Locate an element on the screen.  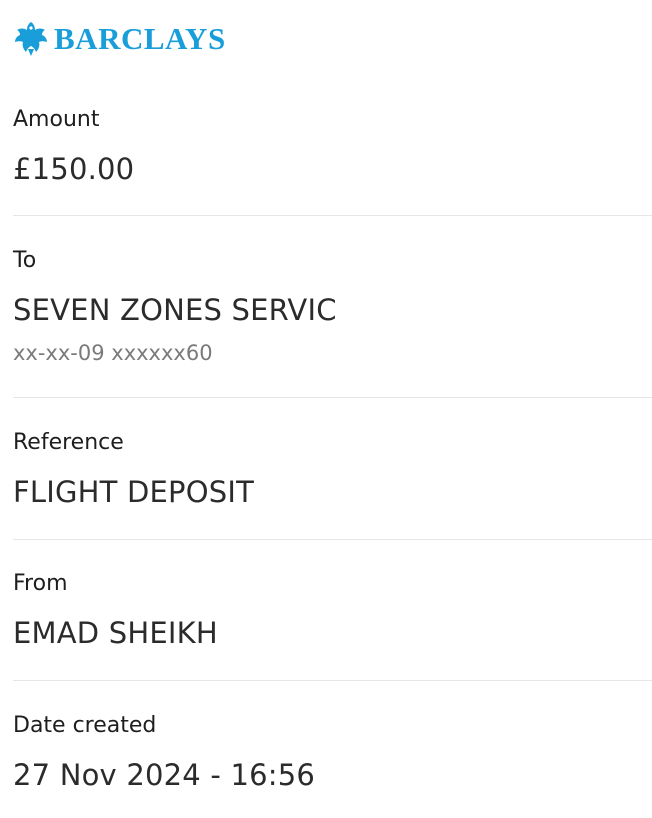
date-created-value: 27 Nov 2024 - 16:56 is located at coordinates (164, 775).